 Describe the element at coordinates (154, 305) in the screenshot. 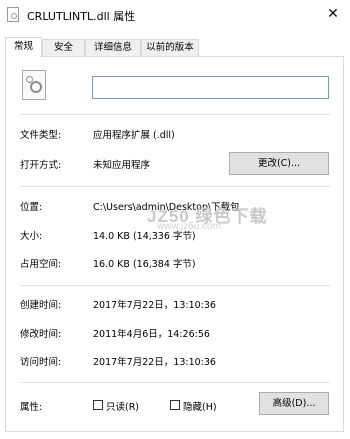

I see `created-value: 2017年7月22日，13:10:36` at that location.